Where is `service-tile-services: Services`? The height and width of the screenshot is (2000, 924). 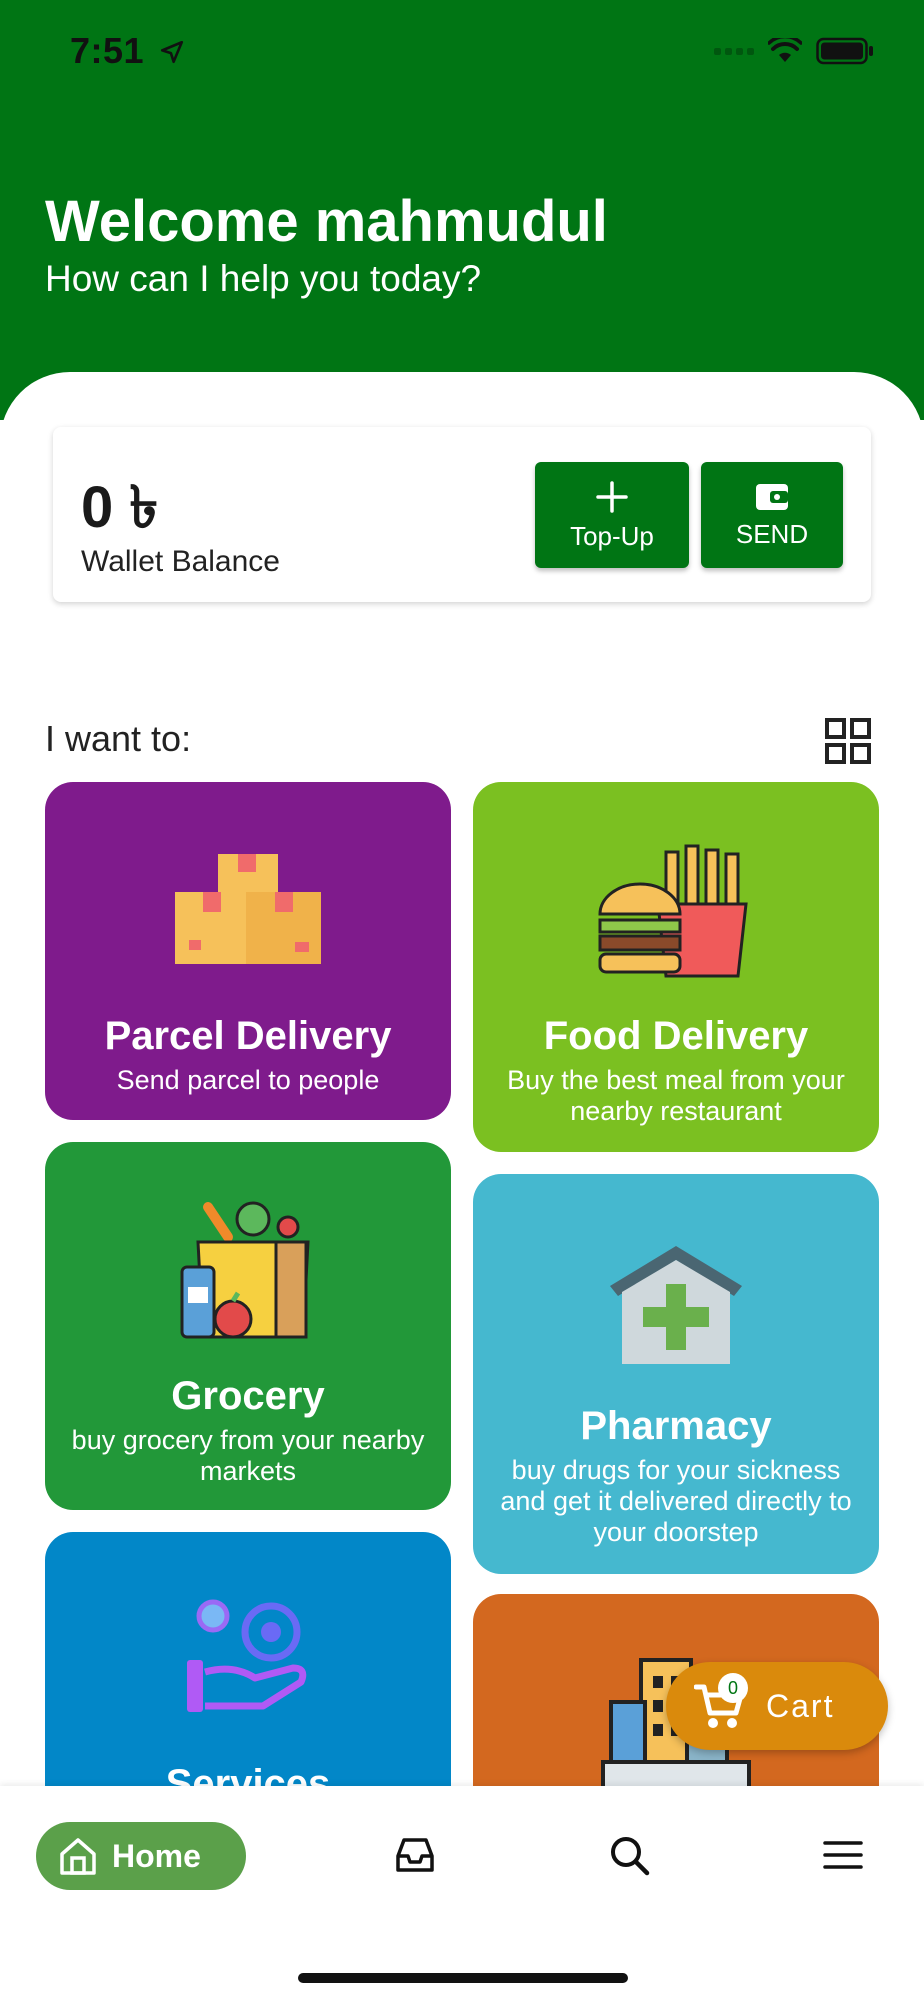 service-tile-services: Services is located at coordinates (248, 1662).